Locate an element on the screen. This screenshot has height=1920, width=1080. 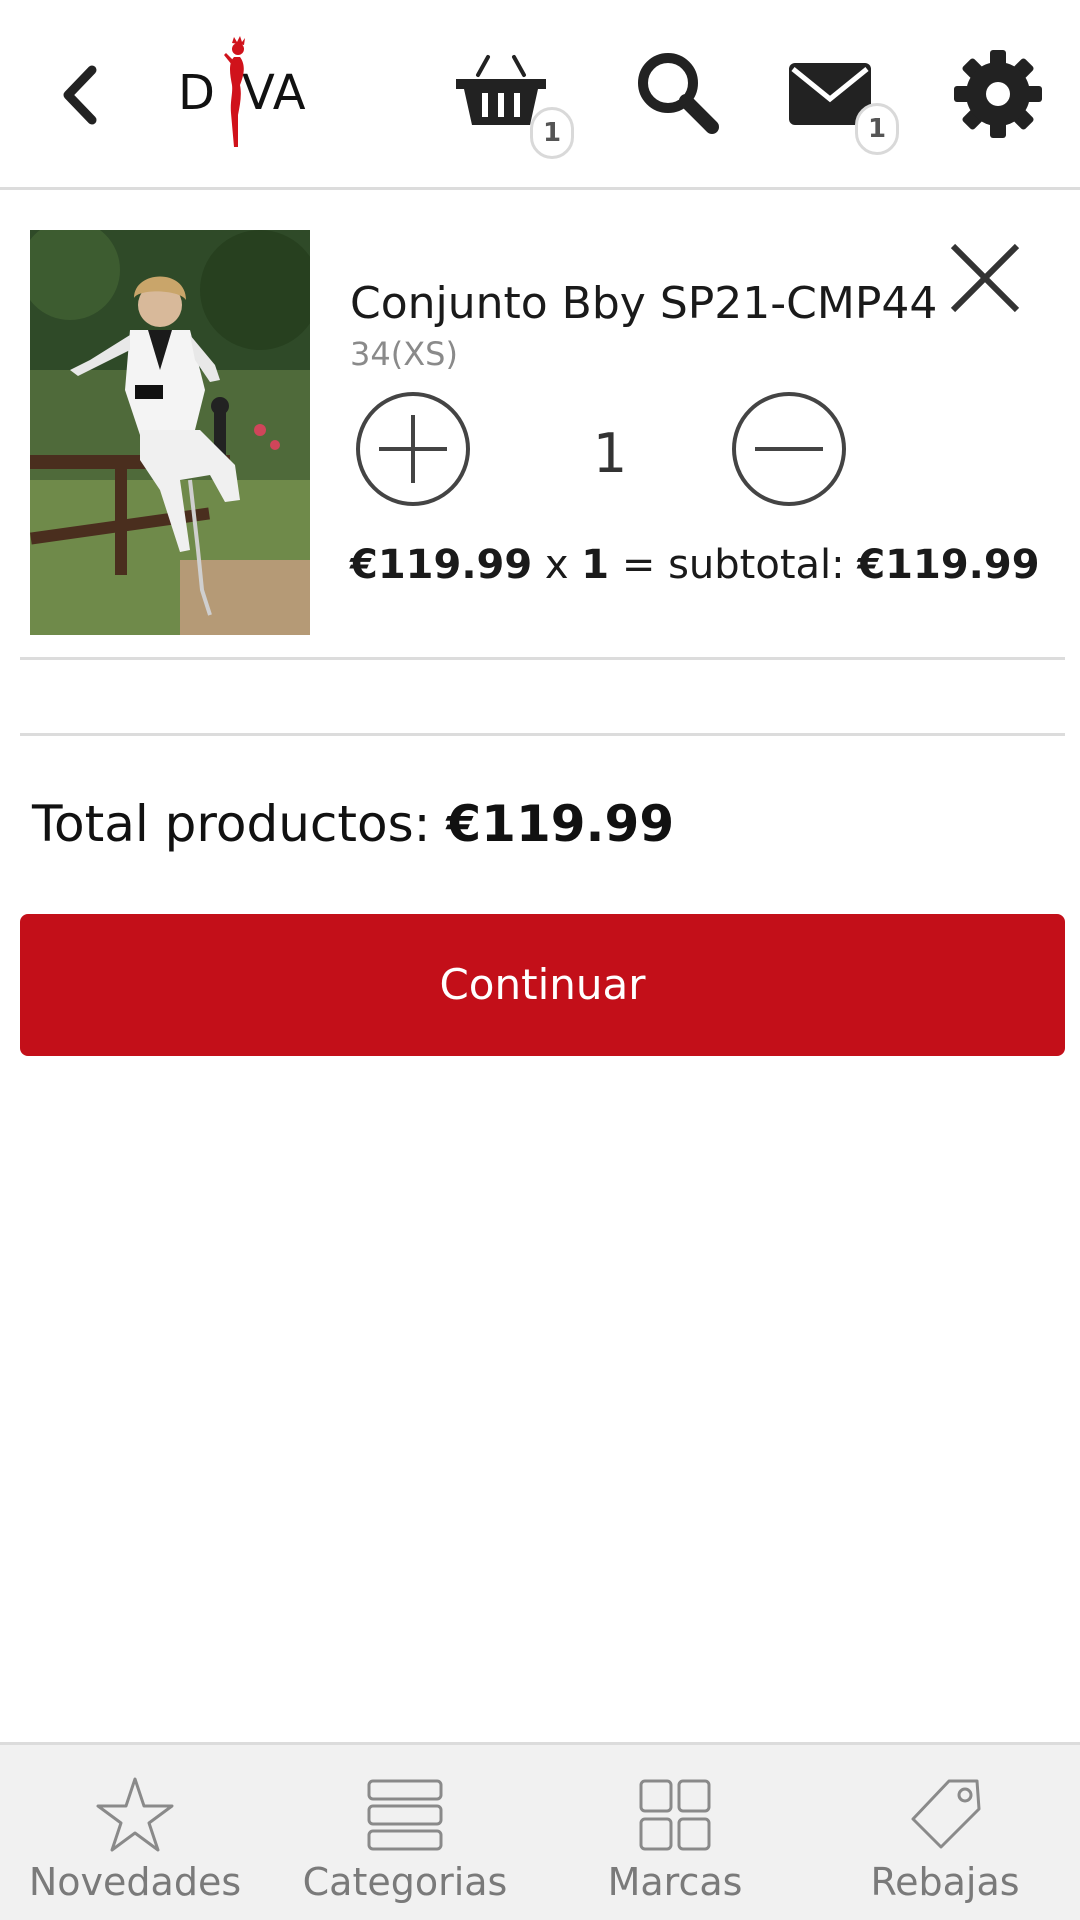
total-value: €119.99 is located at coordinates (560, 824).